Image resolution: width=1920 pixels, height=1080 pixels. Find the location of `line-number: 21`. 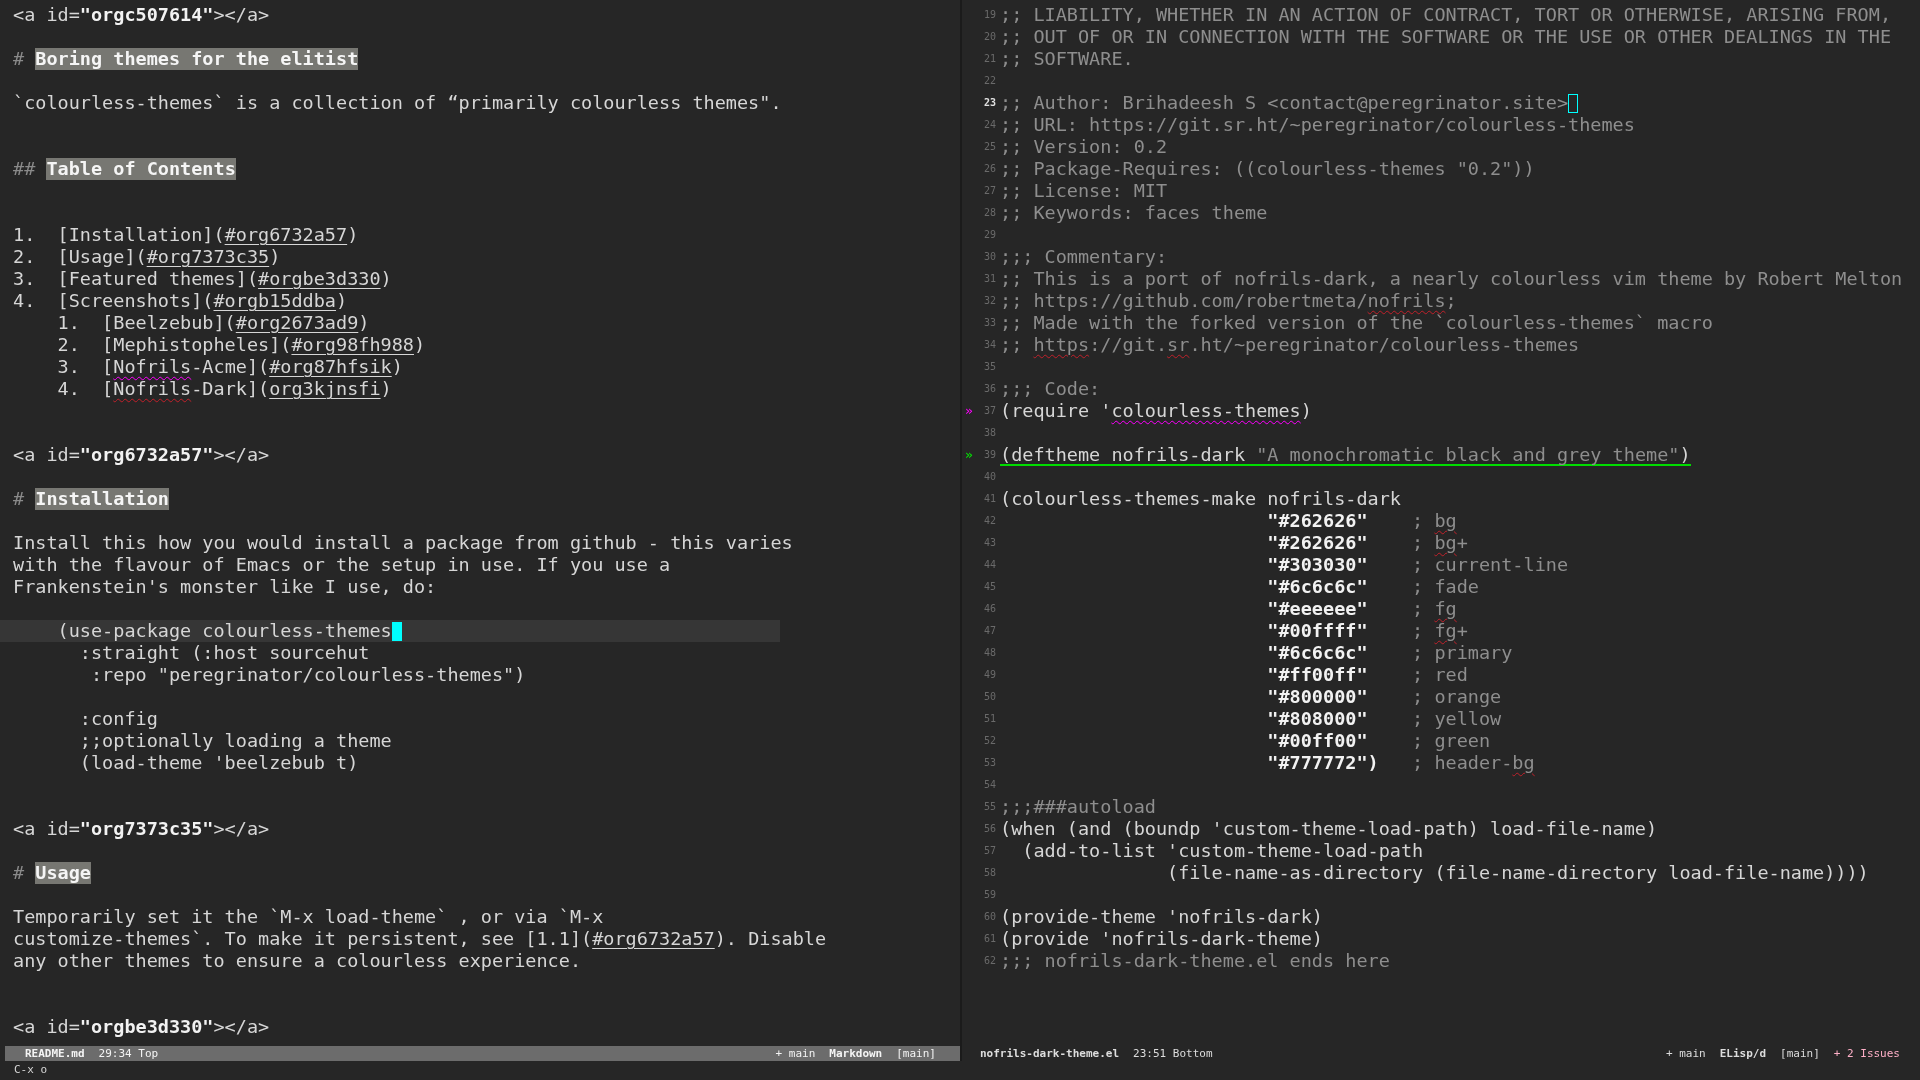

line-number: 21 is located at coordinates (989, 59).